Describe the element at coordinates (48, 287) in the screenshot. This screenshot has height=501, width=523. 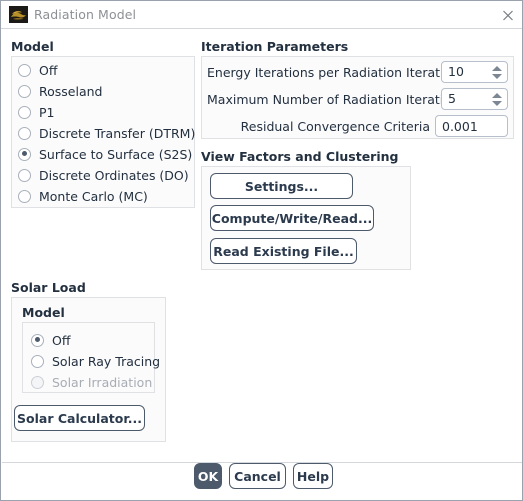
I see `solar-load-section-heading: Solar Load` at that location.